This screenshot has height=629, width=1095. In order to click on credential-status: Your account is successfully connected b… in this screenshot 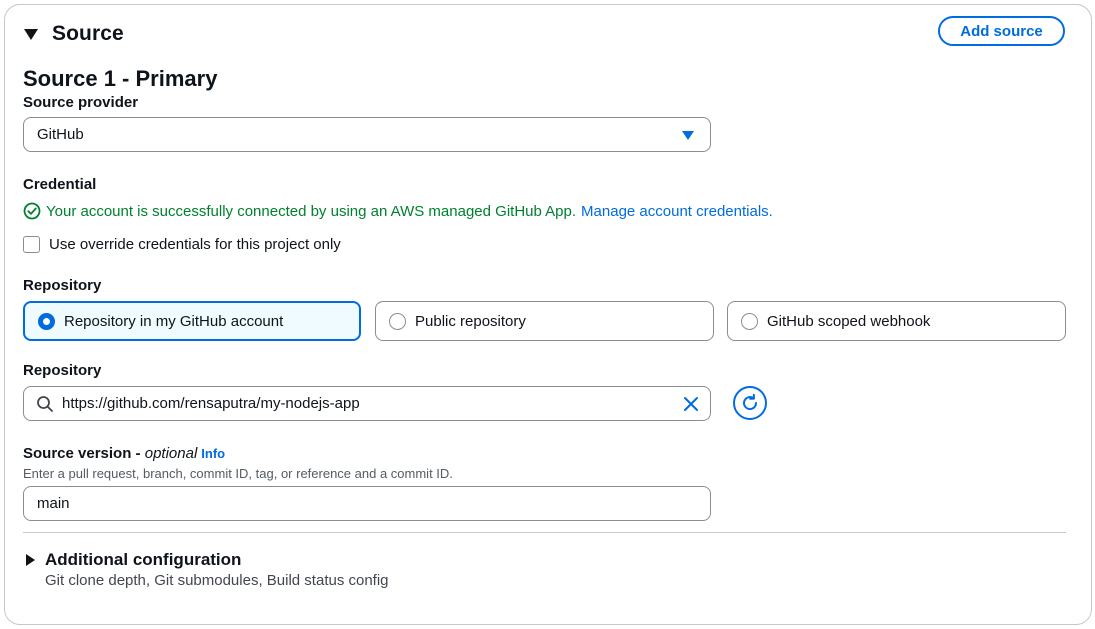, I will do `click(398, 211)`.